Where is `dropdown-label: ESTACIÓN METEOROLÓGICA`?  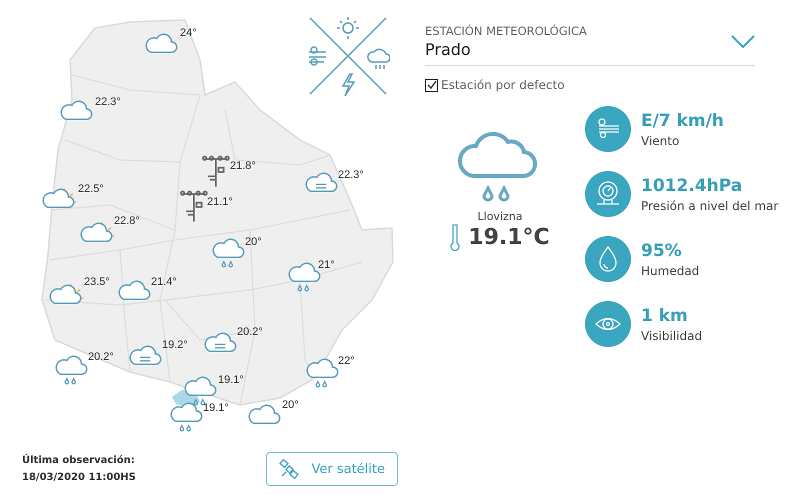 dropdown-label: ESTACIÓN METEOROLÓGICA is located at coordinates (506, 31).